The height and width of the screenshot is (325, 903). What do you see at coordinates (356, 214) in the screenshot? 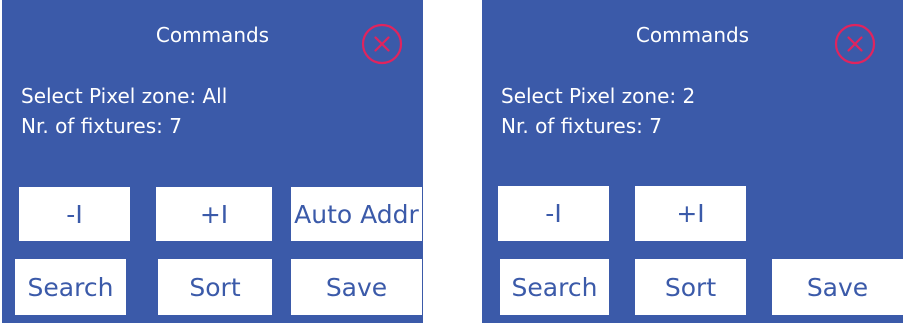
I see `auto-addr-button: Auto Addr` at bounding box center [356, 214].